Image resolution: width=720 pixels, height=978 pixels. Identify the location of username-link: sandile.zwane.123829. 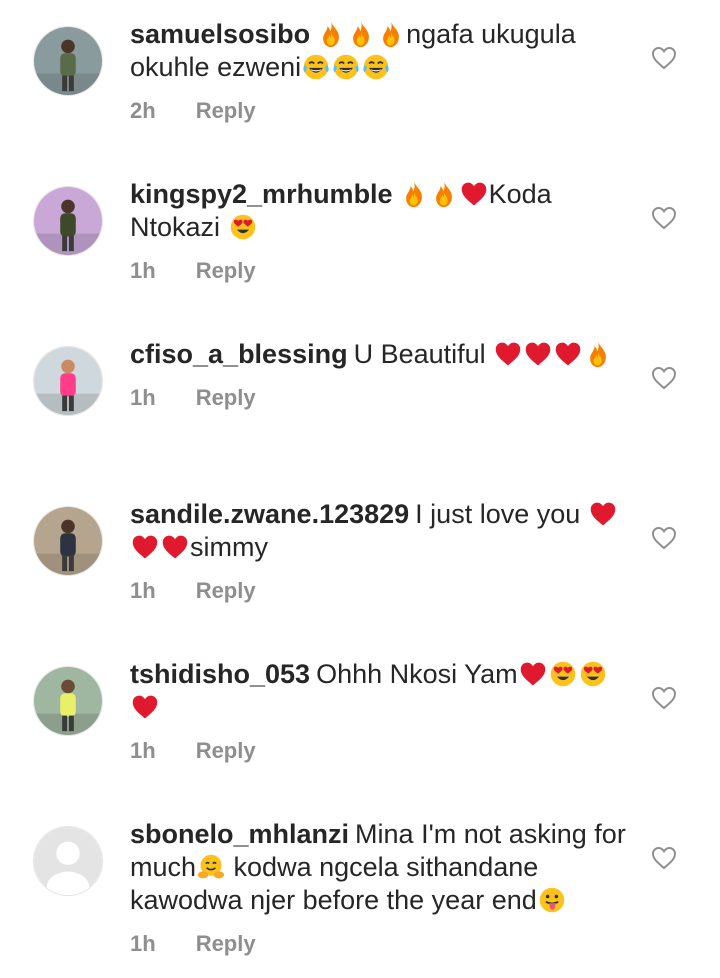
(269, 514).